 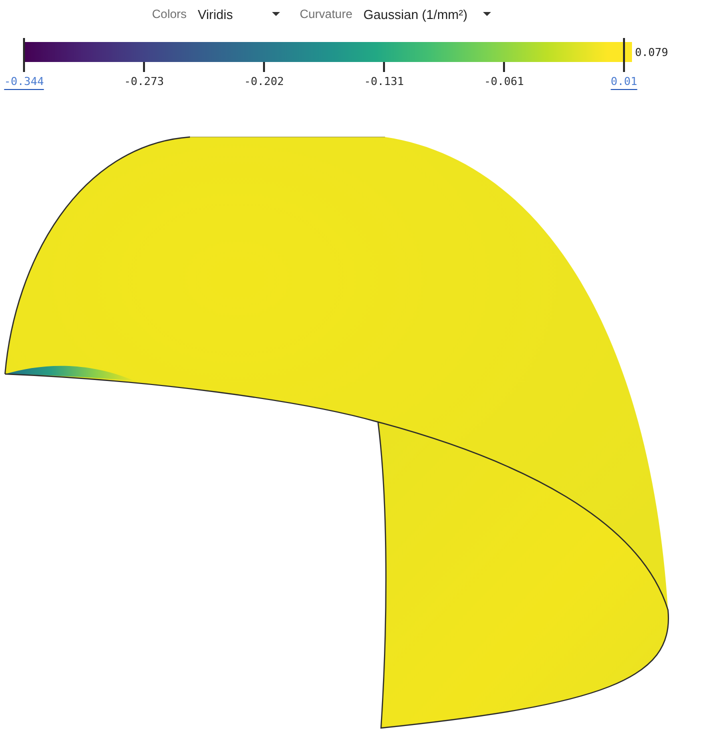 What do you see at coordinates (24, 82) in the screenshot?
I see `range-value-link: -0.344` at bounding box center [24, 82].